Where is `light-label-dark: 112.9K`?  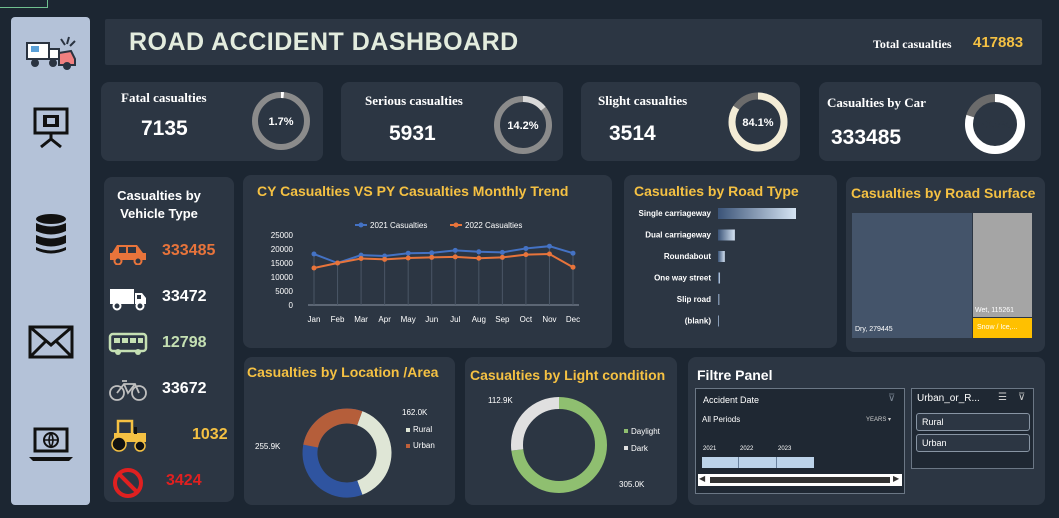 light-label-dark: 112.9K is located at coordinates (500, 400).